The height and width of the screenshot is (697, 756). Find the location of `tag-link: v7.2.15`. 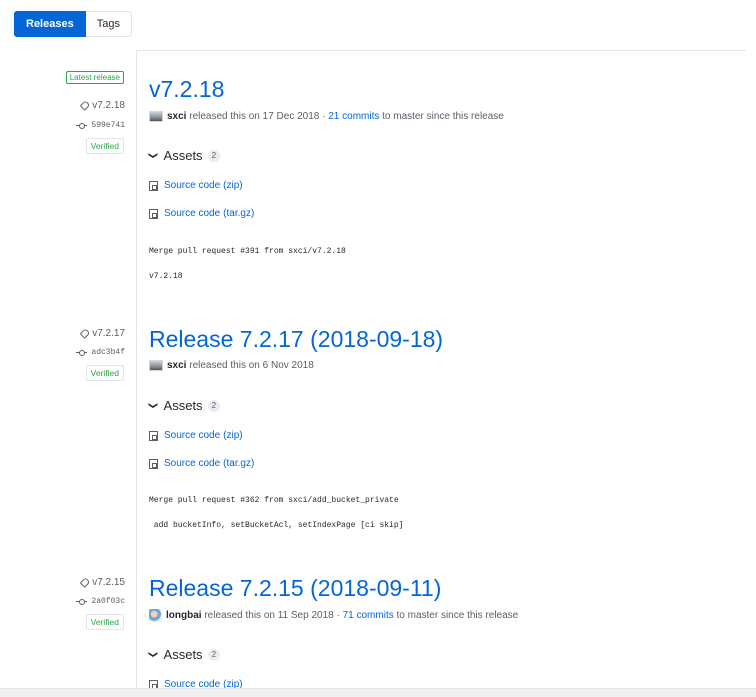

tag-link: v7.2.15 is located at coordinates (102, 582).